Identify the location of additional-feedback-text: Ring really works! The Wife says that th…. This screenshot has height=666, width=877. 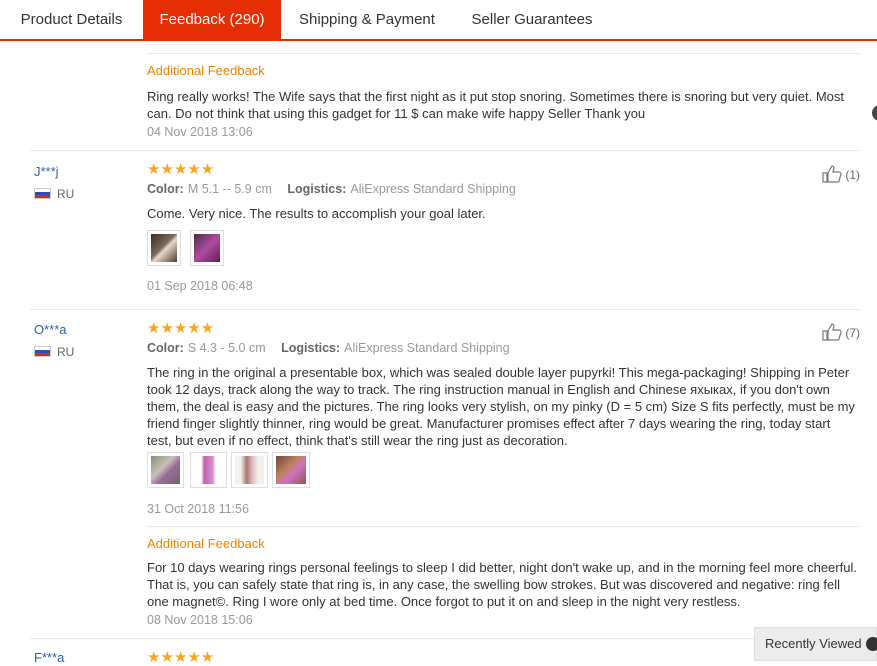
(496, 105).